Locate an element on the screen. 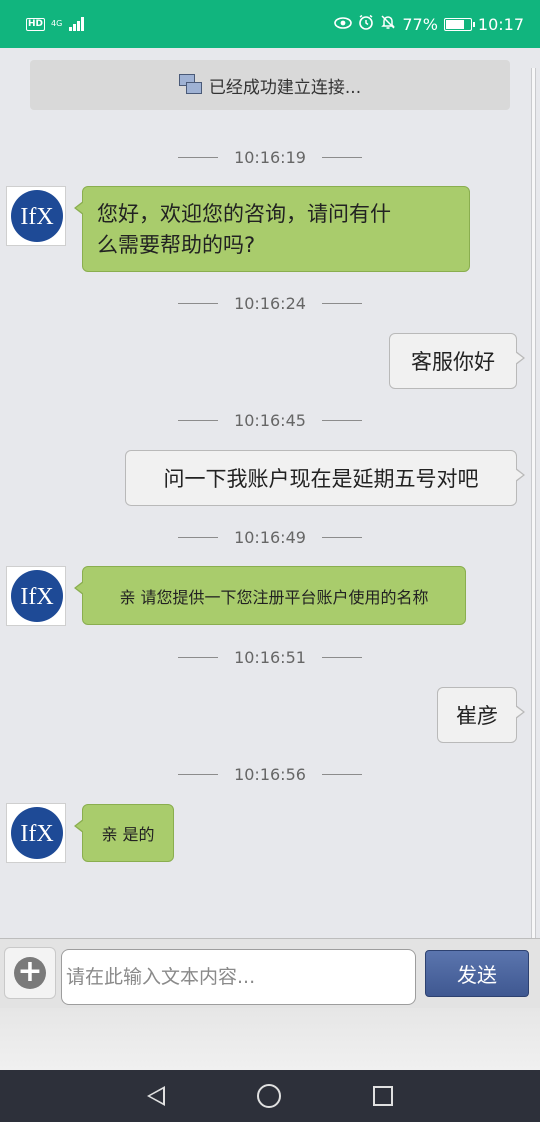 The width and height of the screenshot is (540, 1122). keyboard-area is located at coordinates (270, 1039).